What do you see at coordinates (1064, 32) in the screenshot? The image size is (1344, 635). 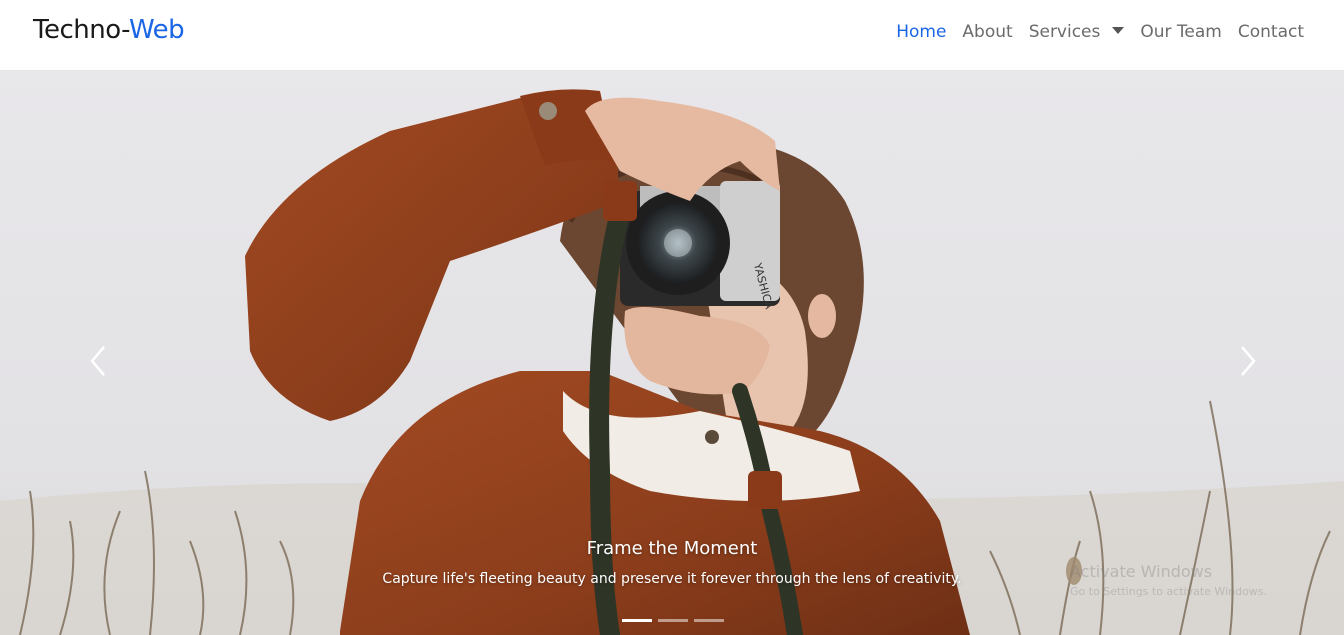 I see `nav-link-services-label: Services` at bounding box center [1064, 32].